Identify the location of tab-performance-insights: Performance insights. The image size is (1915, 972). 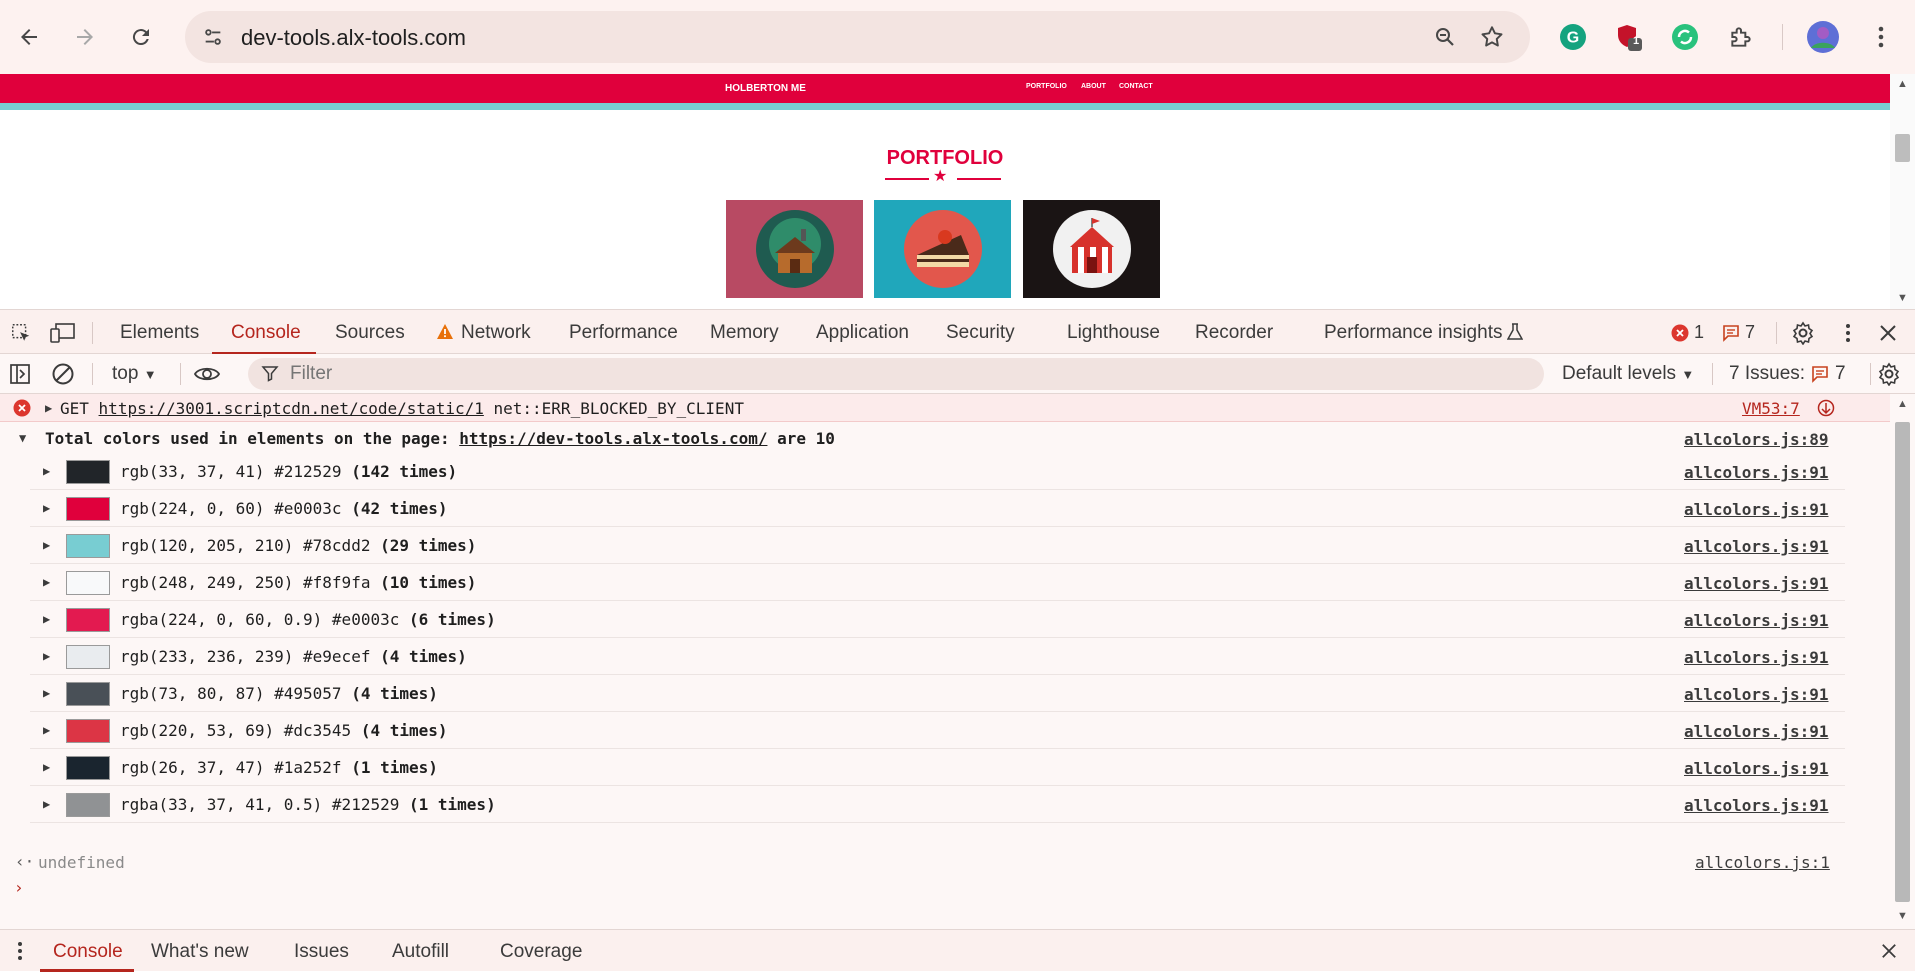
(1413, 333).